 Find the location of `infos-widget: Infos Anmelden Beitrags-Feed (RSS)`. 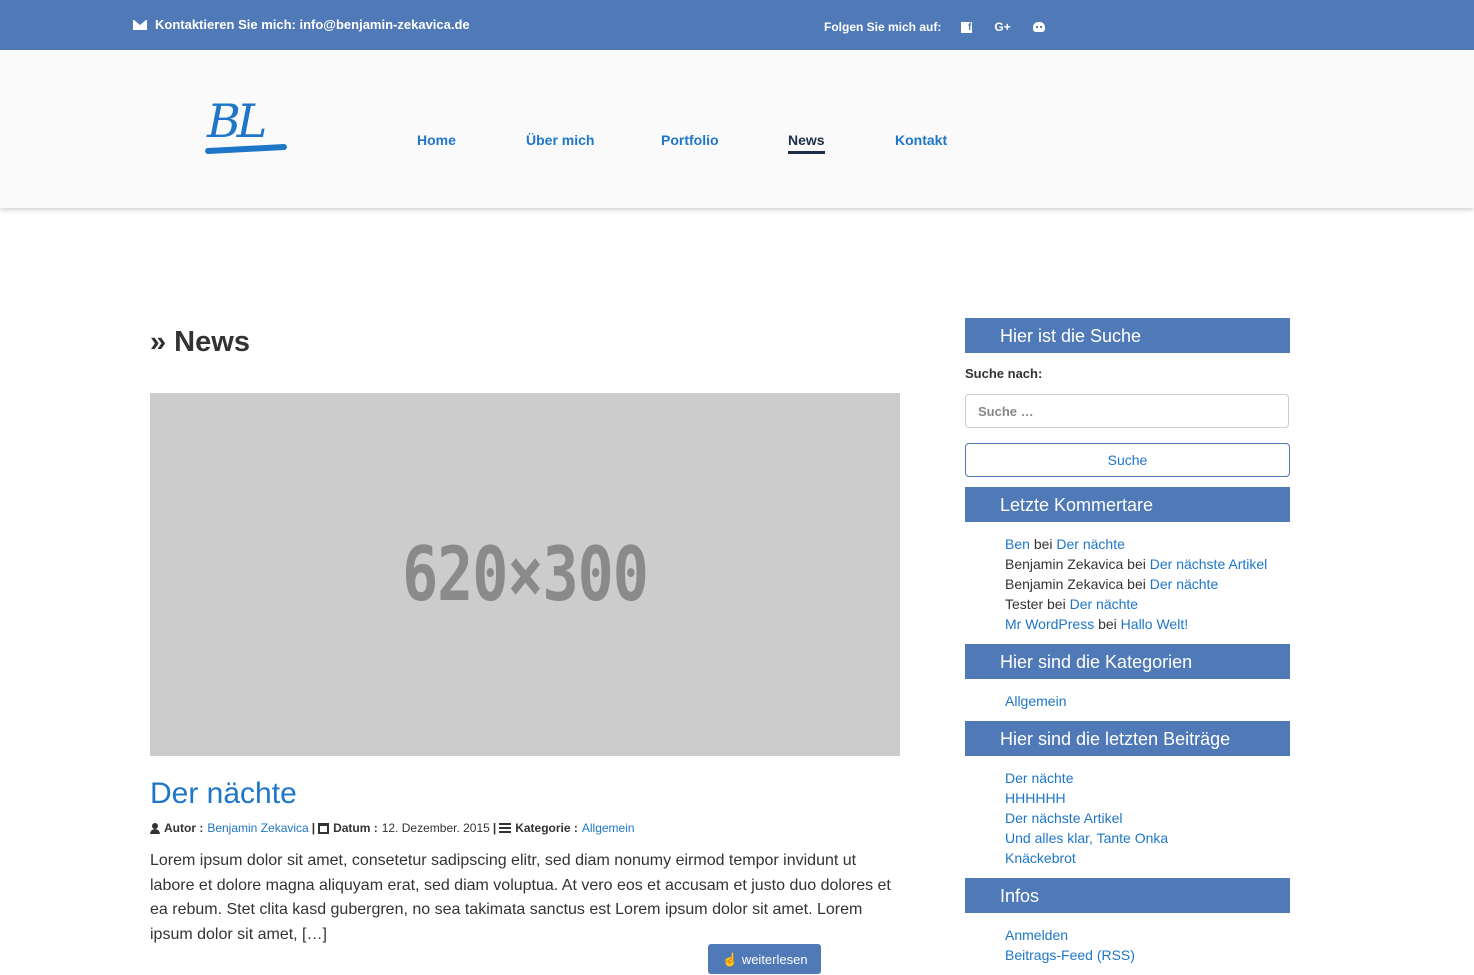

infos-widget: Infos Anmelden Beitrags-Feed (RSS) is located at coordinates (1127, 926).